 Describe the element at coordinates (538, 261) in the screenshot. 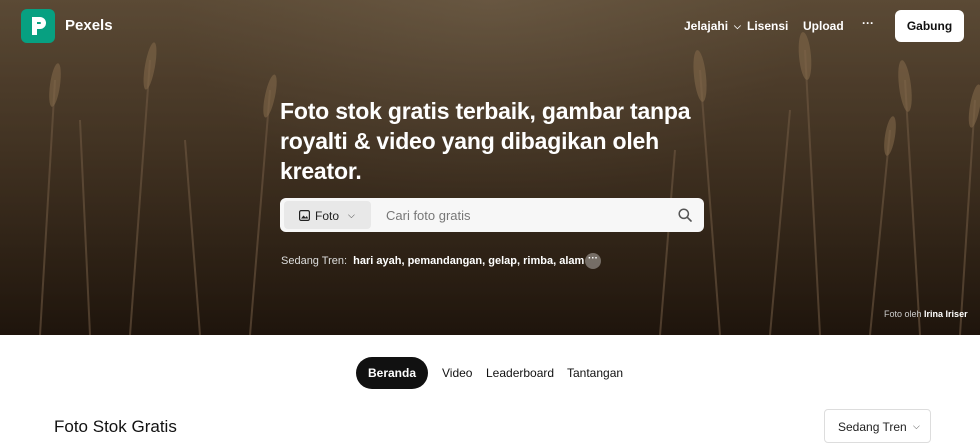

I see `trending-tag: rimba` at that location.